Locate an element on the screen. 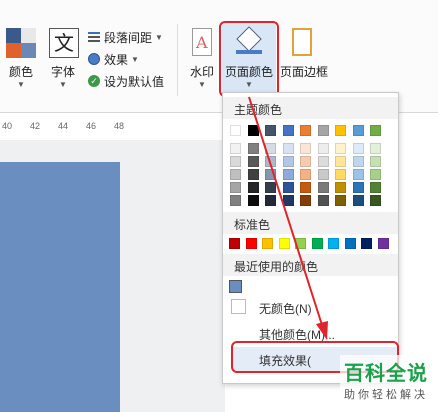 The image size is (438, 412). watermark-subtitle: 助你轻松解决 is located at coordinates (386, 395).